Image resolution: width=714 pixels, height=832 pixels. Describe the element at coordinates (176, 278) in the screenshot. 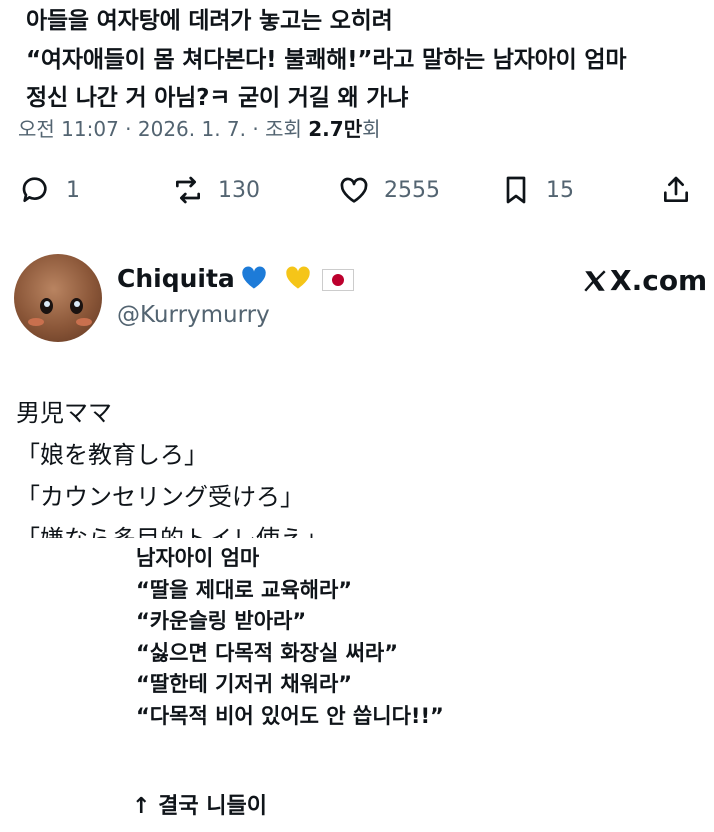

I see `display-name: Chiquita` at that location.